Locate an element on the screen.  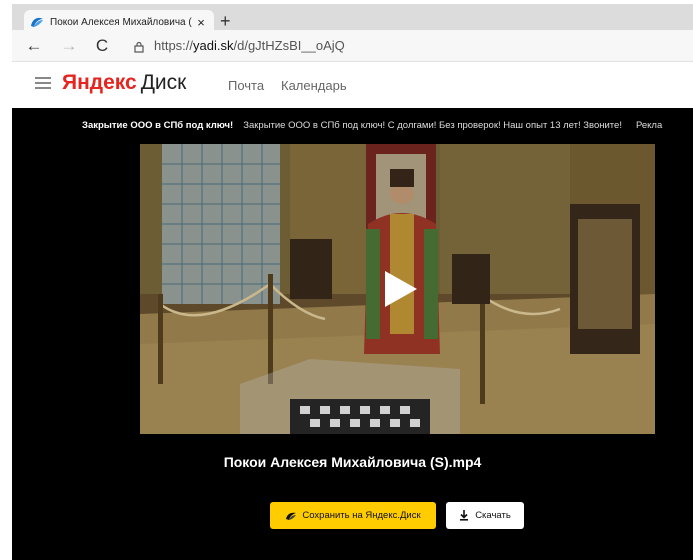
header-link-mail: Почта is located at coordinates (246, 85).